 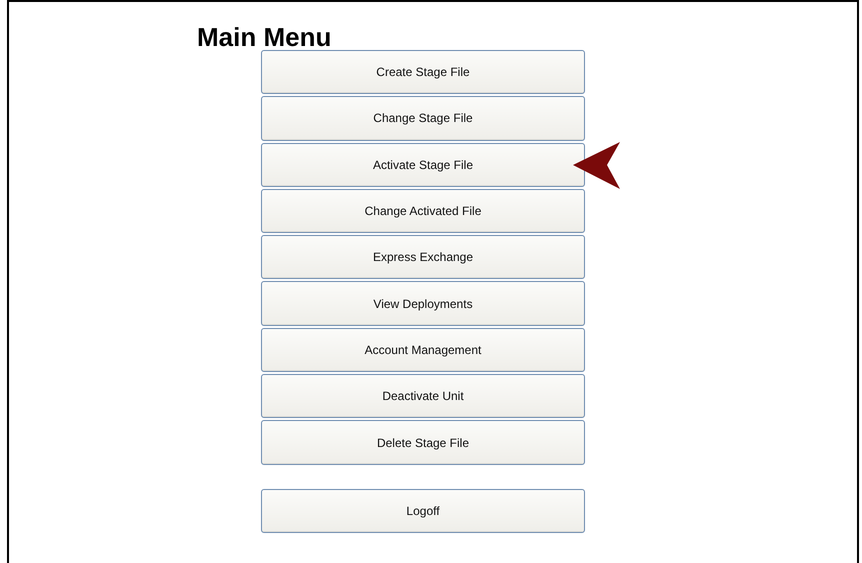 What do you see at coordinates (423, 118) in the screenshot?
I see `menu-button: Change Stage File` at bounding box center [423, 118].